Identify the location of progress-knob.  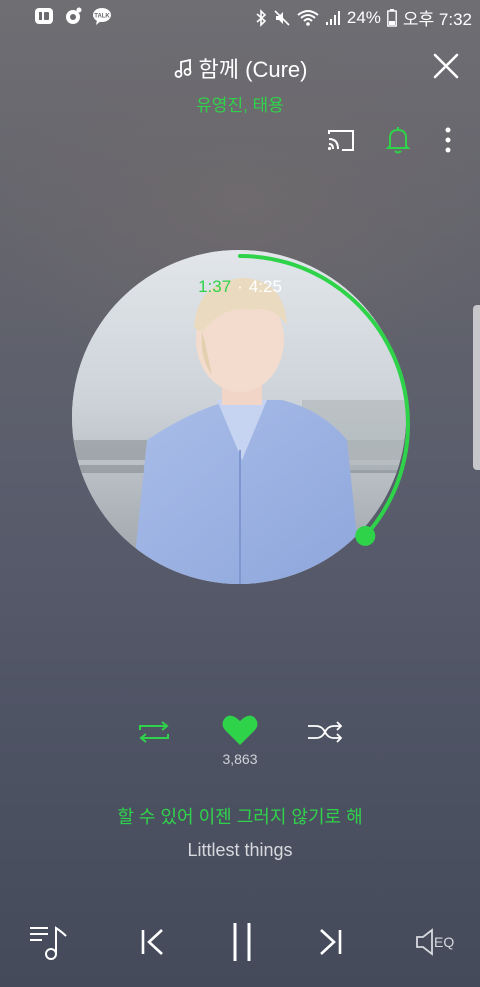
(365, 535).